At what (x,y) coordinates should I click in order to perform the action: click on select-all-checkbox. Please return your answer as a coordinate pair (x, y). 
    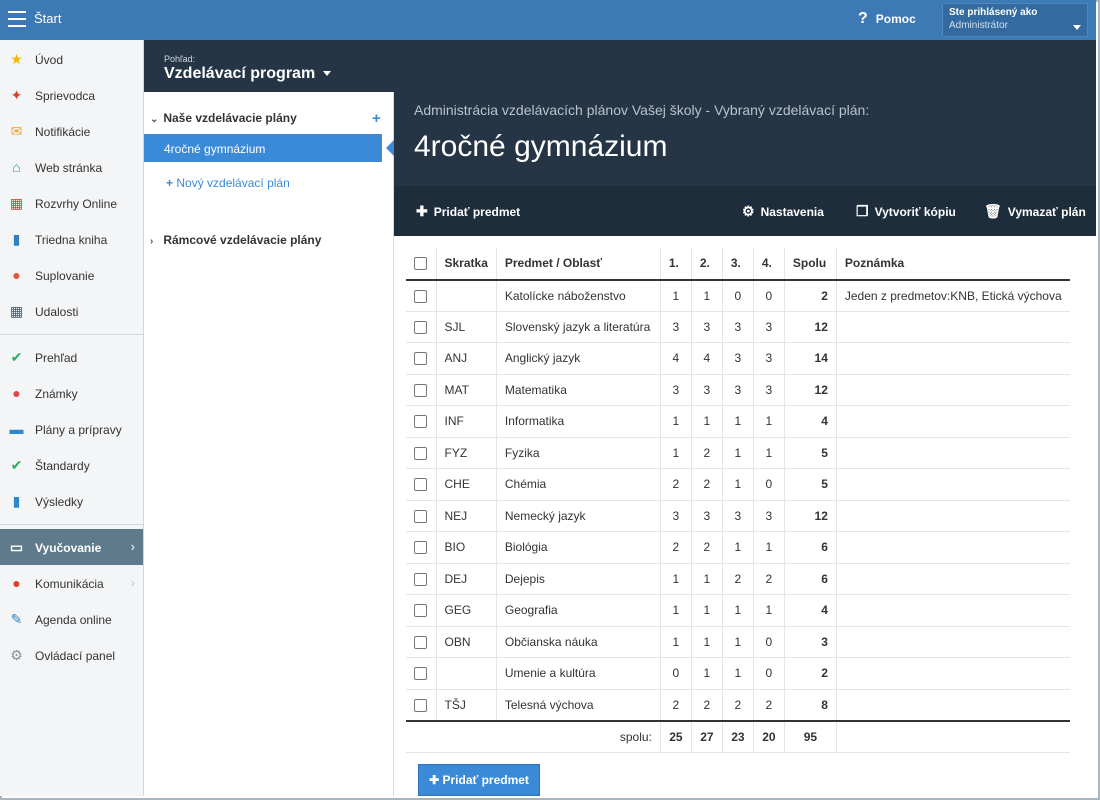
    Looking at the image, I should click on (420, 264).